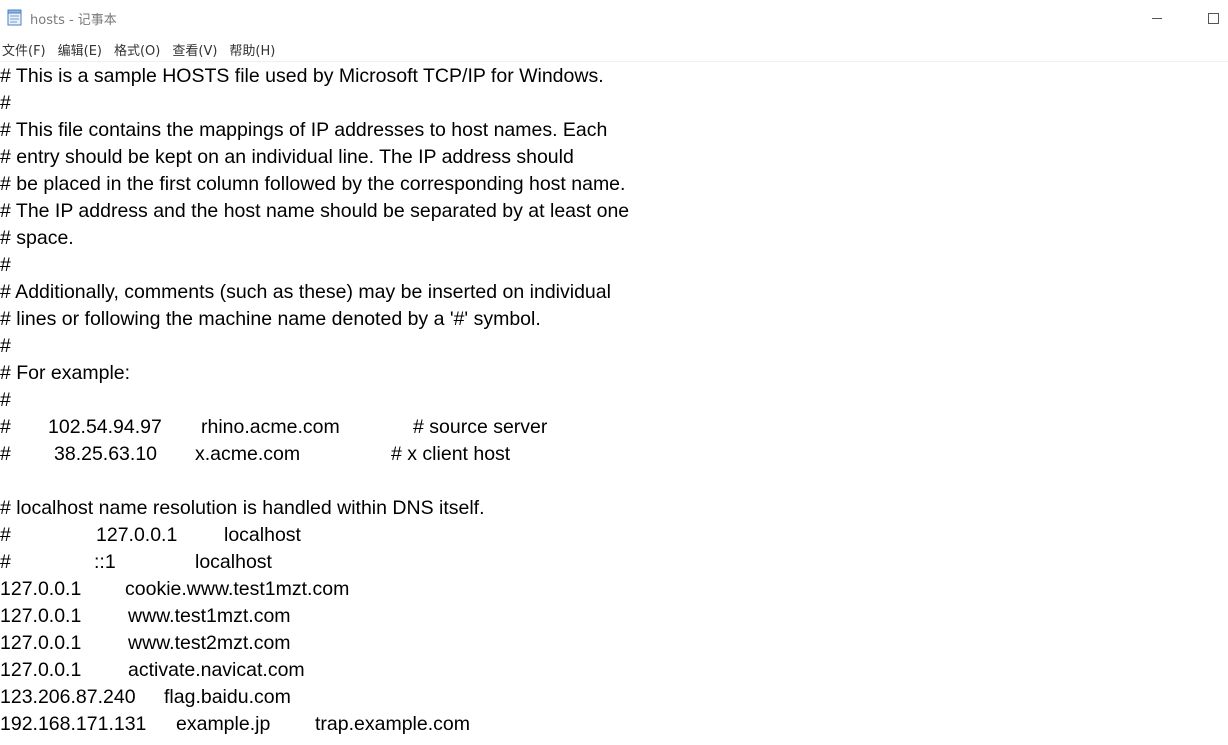 The image size is (1228, 745). What do you see at coordinates (227, 697) in the screenshot?
I see `host-name: flag.baidu.com` at bounding box center [227, 697].